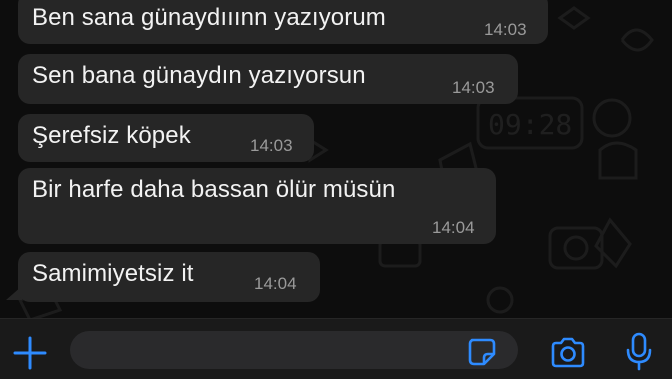 The width and height of the screenshot is (672, 379). I want to click on message-text: Sen bana günaydın yazıyorsun, so click(199, 75).